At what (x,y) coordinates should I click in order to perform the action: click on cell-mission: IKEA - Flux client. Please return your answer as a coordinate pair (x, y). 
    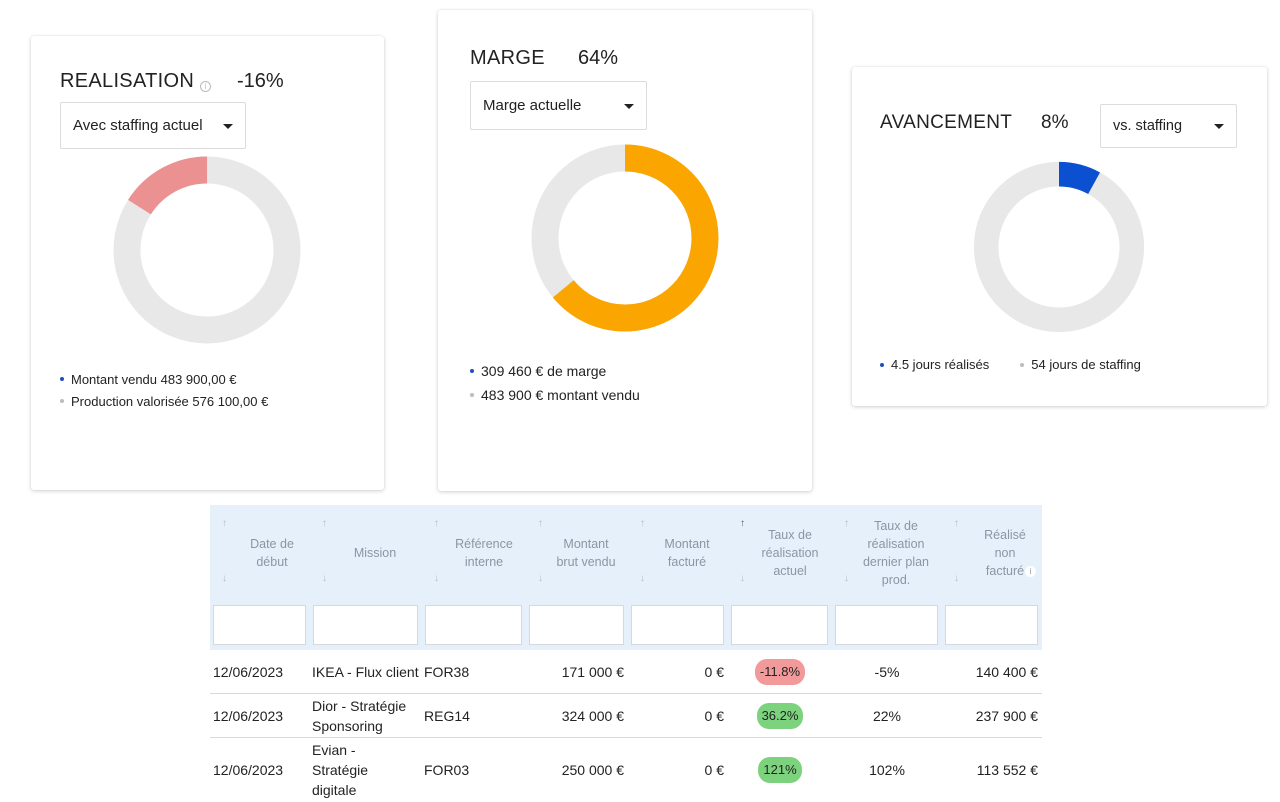
    Looking at the image, I should click on (365, 671).